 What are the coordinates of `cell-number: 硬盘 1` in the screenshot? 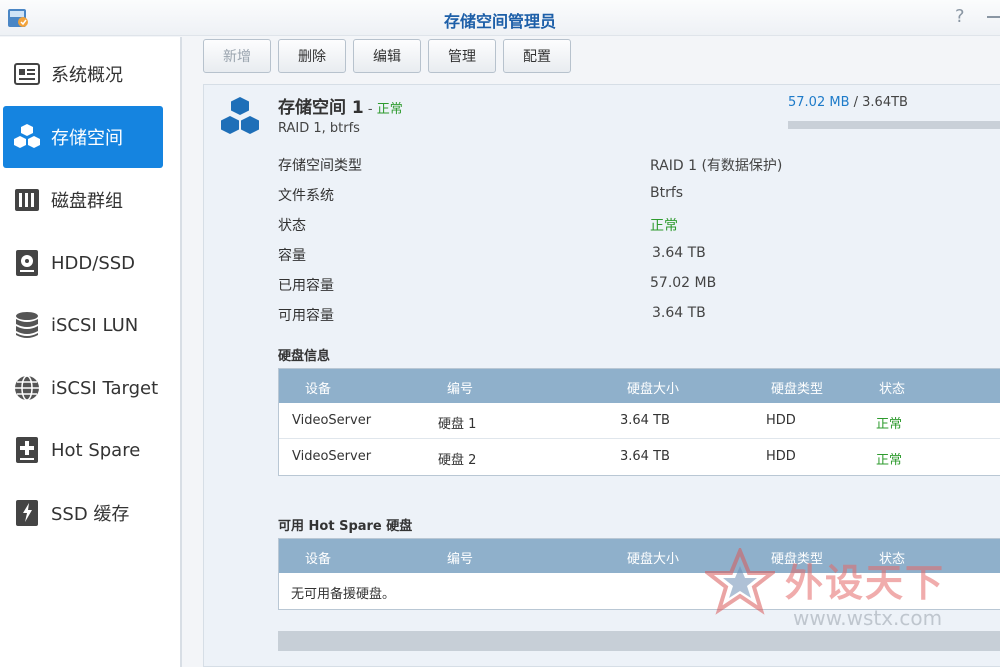 It's located at (457, 424).